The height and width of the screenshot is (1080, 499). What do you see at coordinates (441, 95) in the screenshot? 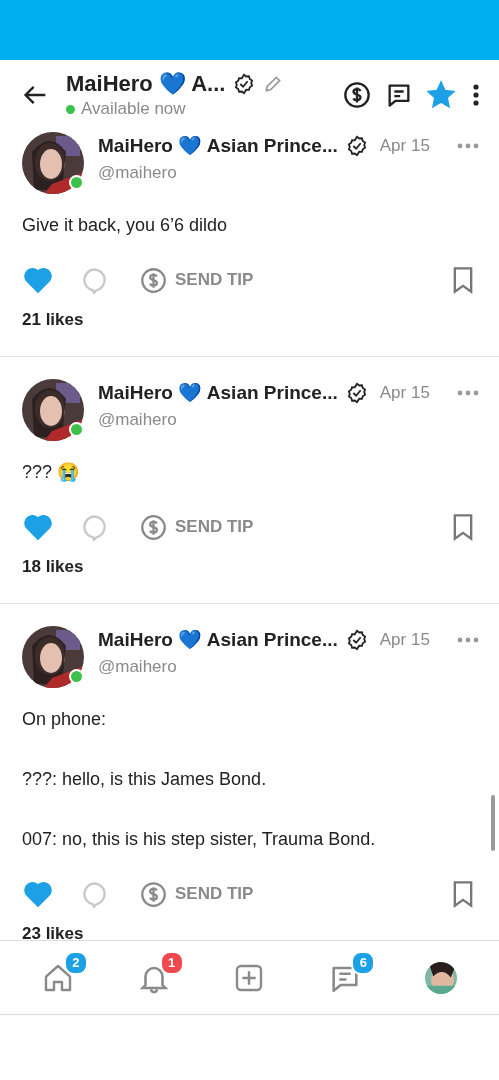
I see `favorite-button` at bounding box center [441, 95].